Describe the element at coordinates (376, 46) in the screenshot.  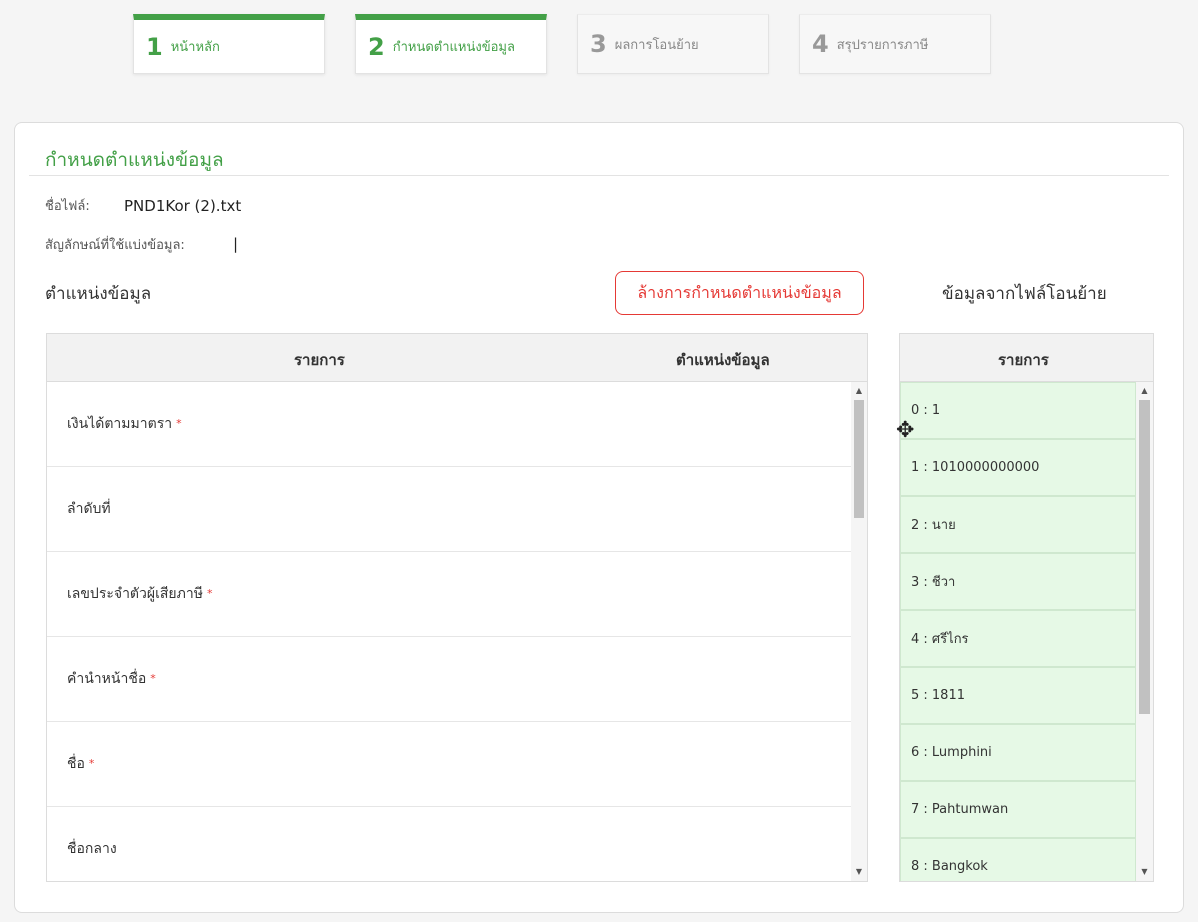
I see `step-number: 2` at that location.